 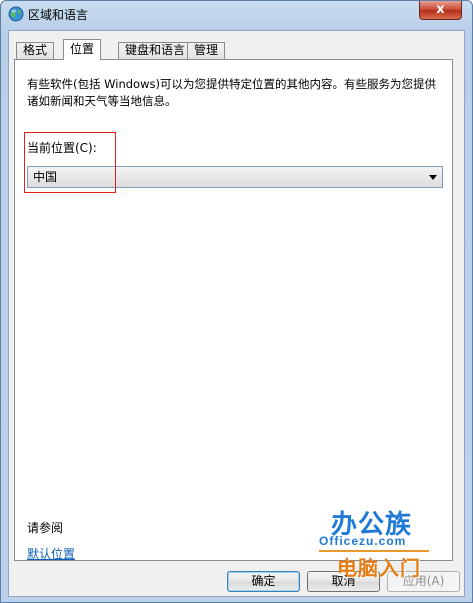 What do you see at coordinates (433, 177) in the screenshot?
I see `chevron-down-icon` at bounding box center [433, 177].